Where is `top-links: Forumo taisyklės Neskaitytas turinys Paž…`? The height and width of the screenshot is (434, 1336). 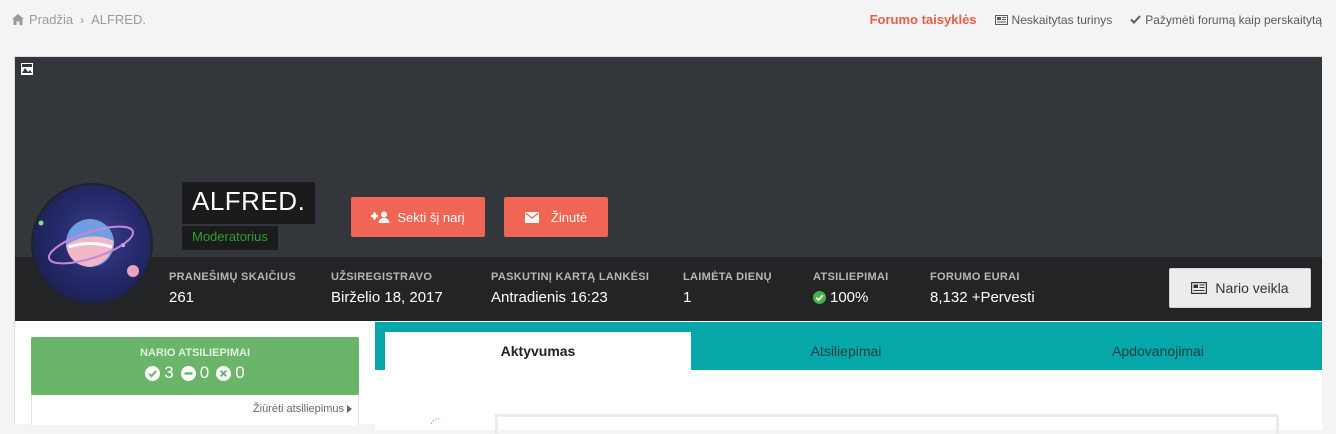 top-links: Forumo taisyklės Neskaitytas turinys Paž… is located at coordinates (1096, 19).